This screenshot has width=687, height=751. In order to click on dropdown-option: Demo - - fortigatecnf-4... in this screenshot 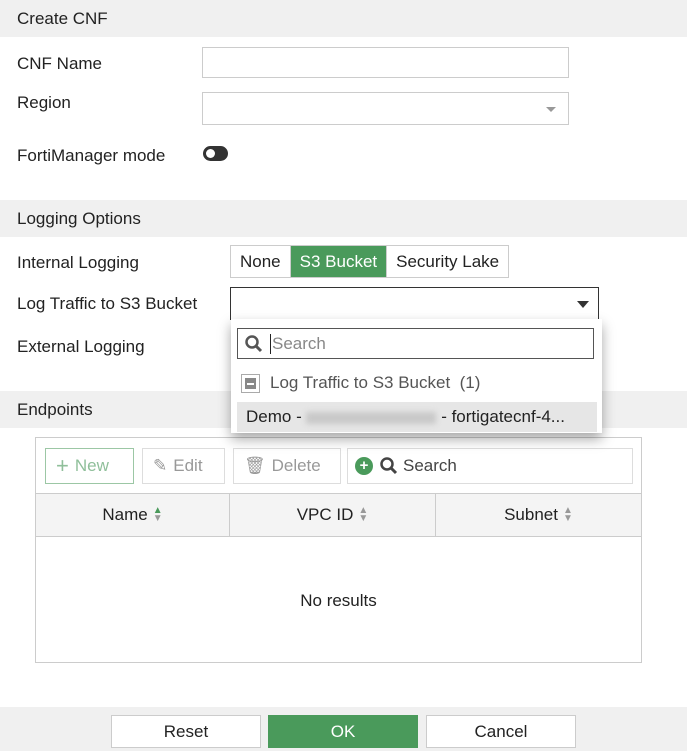, I will do `click(417, 417)`.